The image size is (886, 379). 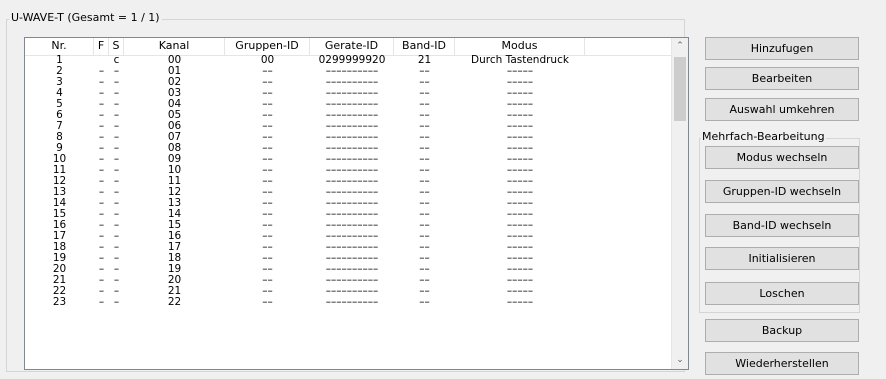 I want to click on delete-button: Loschen, so click(x=782, y=293).